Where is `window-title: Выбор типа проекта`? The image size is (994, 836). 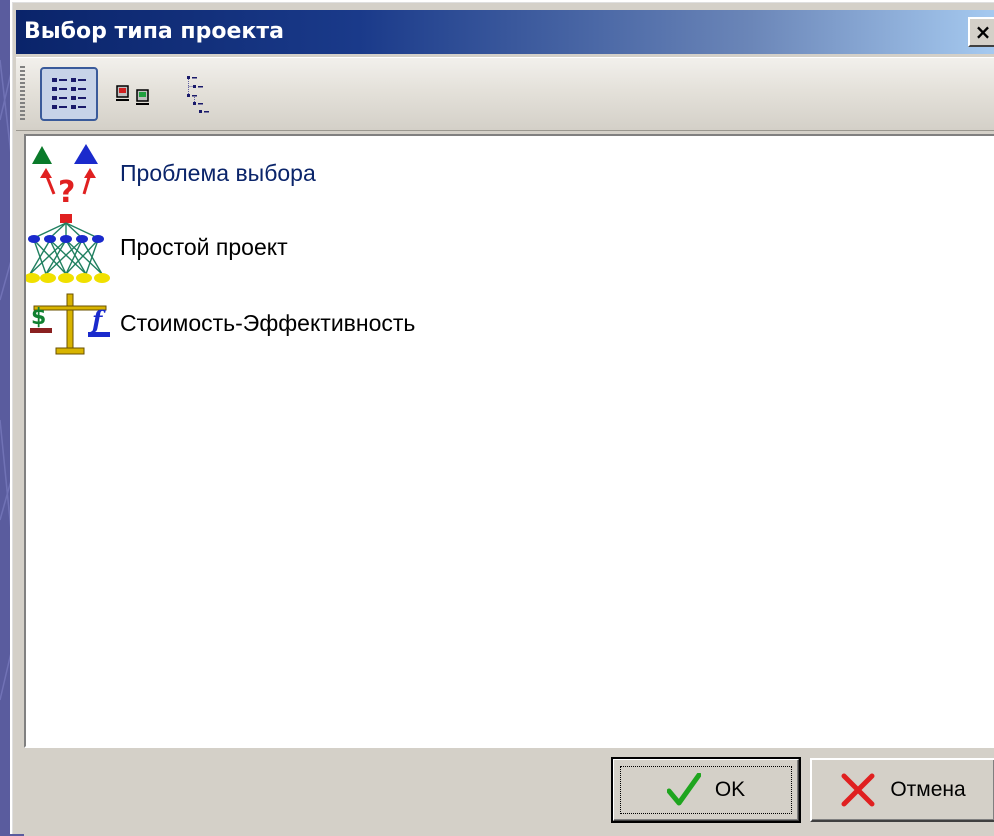 window-title: Выбор типа проекта is located at coordinates (154, 31).